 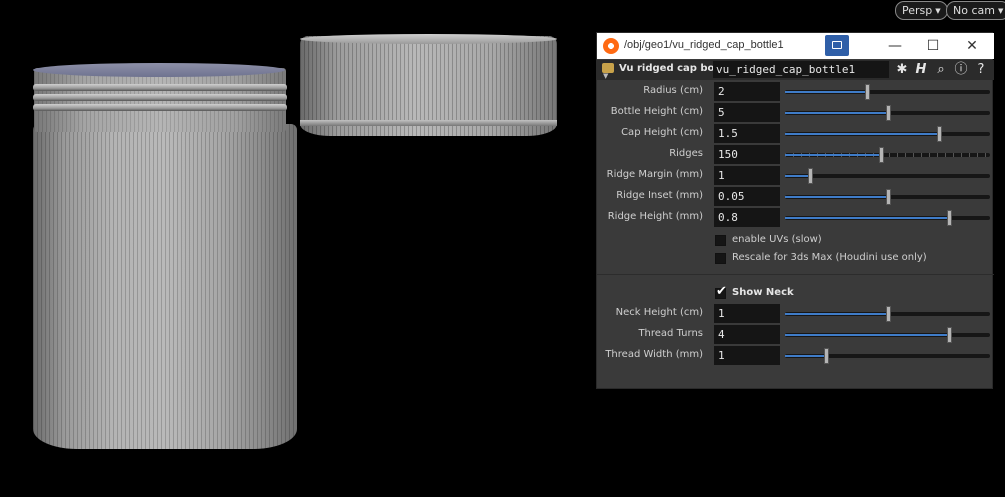 What do you see at coordinates (747, 175) in the screenshot?
I see `ridge-margin-field: 1` at bounding box center [747, 175].